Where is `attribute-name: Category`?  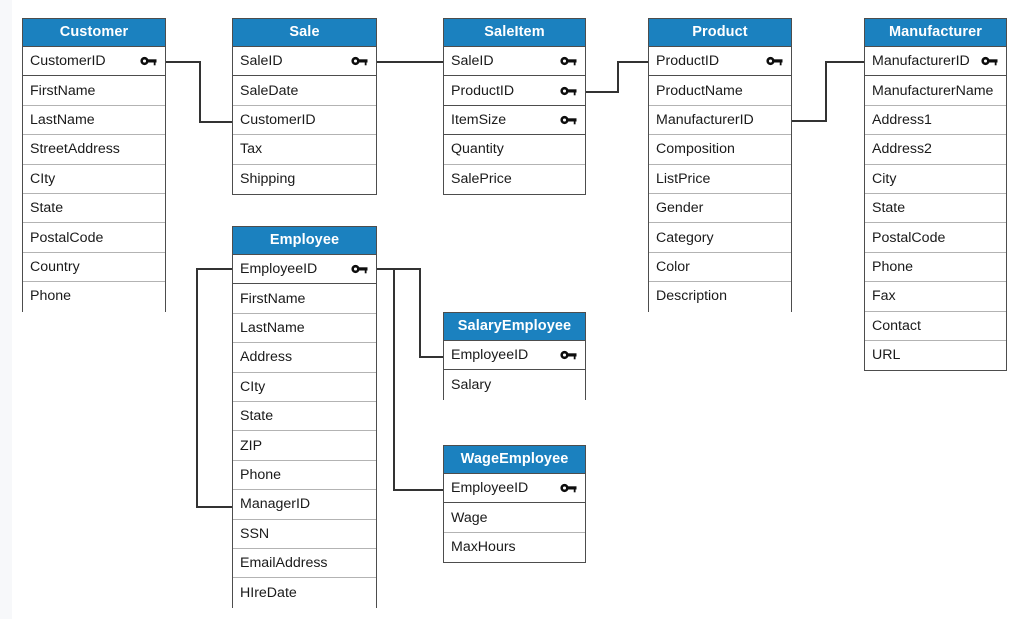
attribute-name: Category is located at coordinates (685, 237).